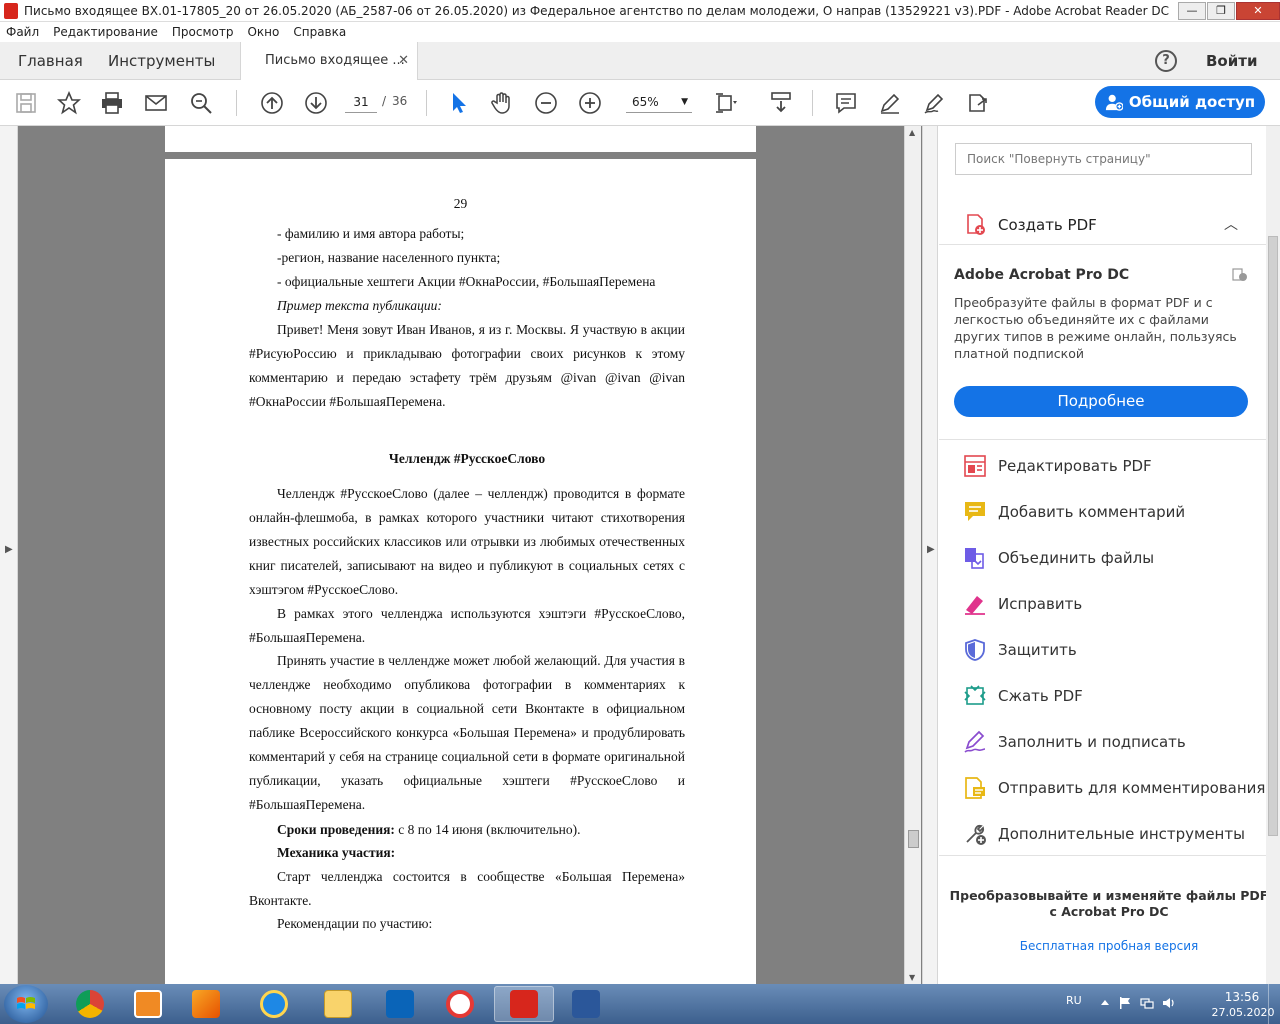  What do you see at coordinates (359, 305) in the screenshot?
I see `text-line: Пример текста публикации:` at bounding box center [359, 305].